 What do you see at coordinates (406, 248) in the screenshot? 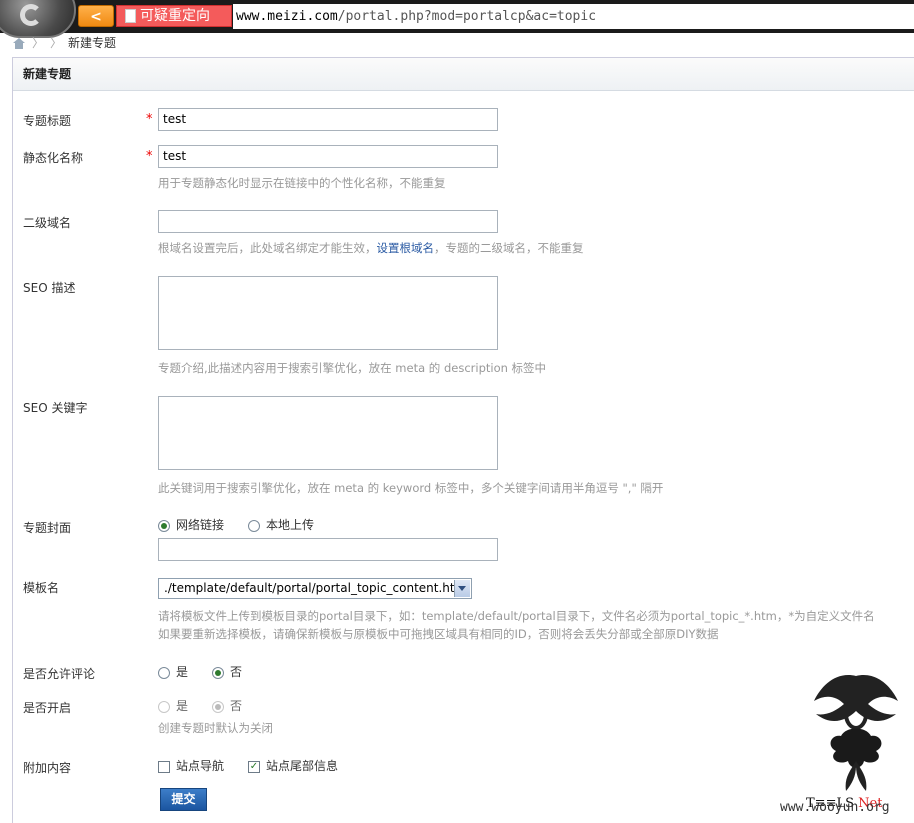
I see `set-root-domain-link: 设置根域名` at bounding box center [406, 248].